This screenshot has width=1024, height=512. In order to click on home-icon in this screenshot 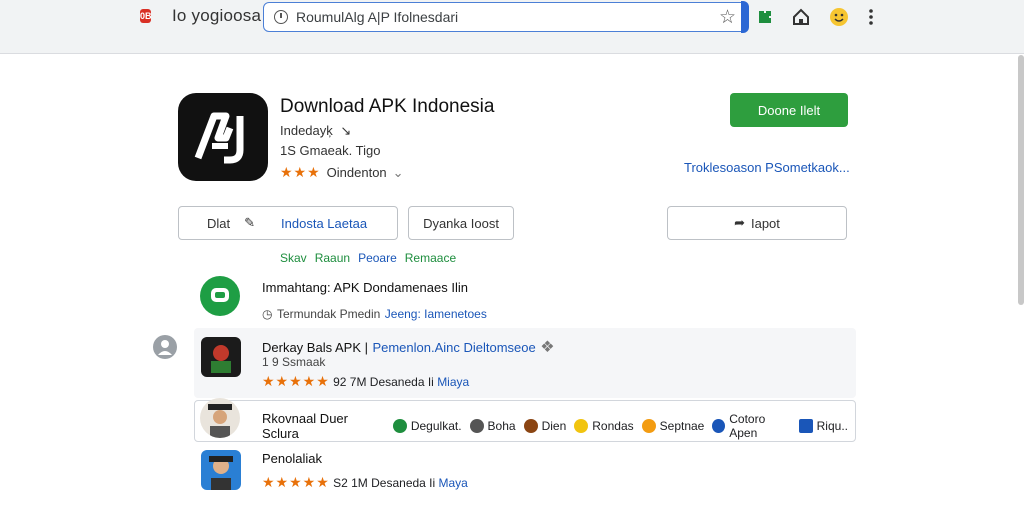, I will do `click(801, 17)`.